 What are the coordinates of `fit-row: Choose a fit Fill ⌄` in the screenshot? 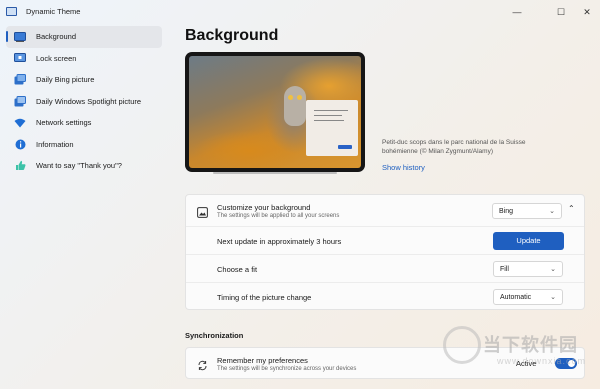 It's located at (385, 269).